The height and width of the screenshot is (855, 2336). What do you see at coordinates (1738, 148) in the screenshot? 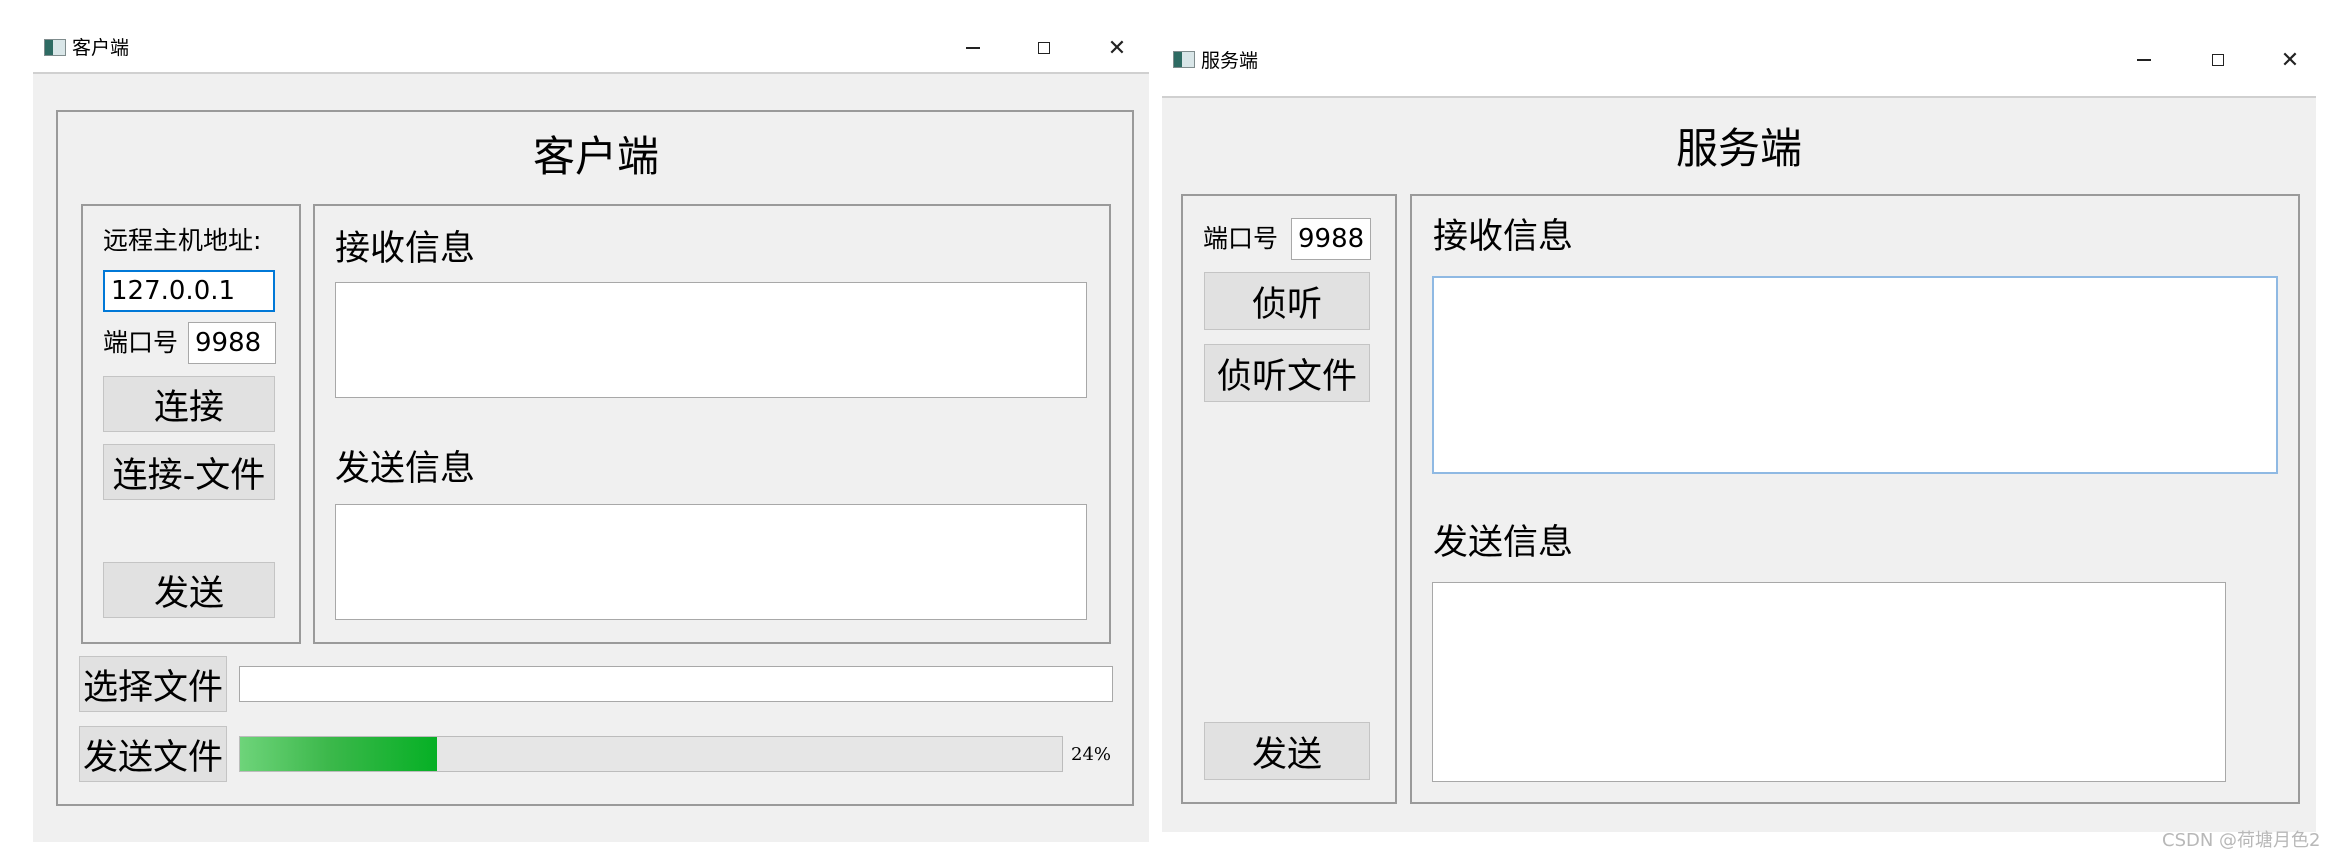
I see `server-heading: 服务端` at bounding box center [1738, 148].